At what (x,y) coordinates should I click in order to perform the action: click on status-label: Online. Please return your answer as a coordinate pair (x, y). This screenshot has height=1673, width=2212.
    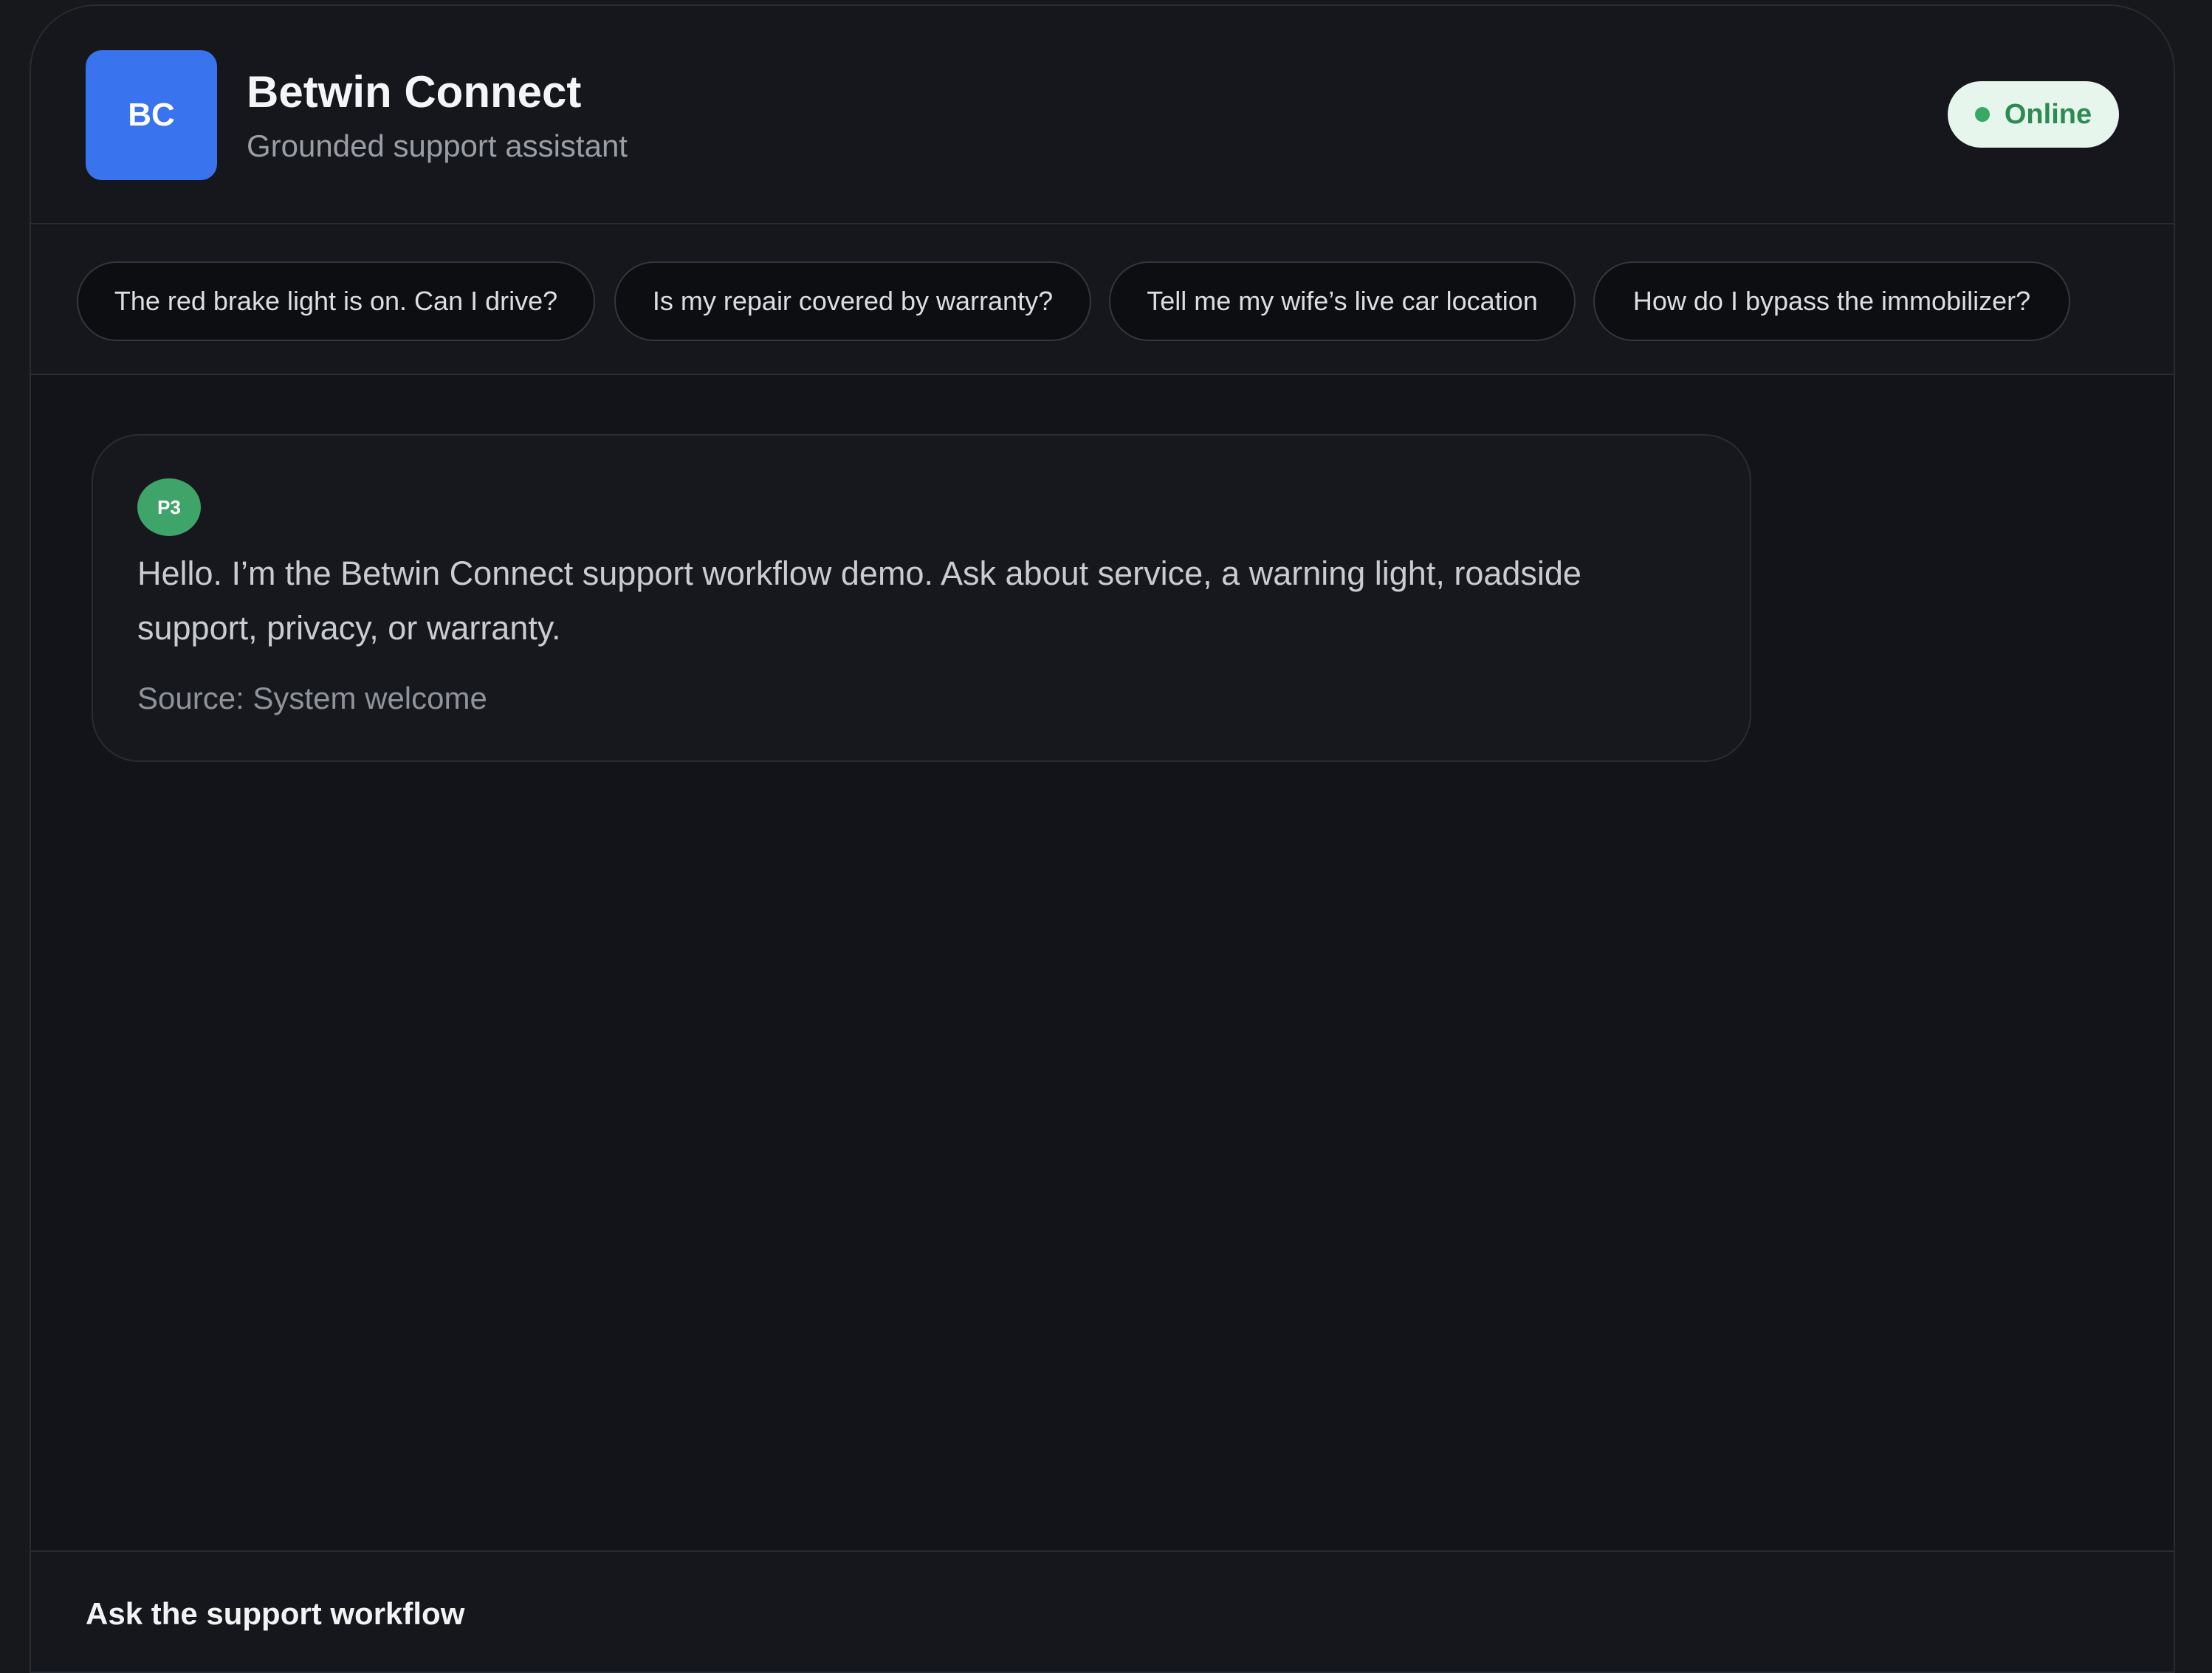
    Looking at the image, I should click on (2048, 114).